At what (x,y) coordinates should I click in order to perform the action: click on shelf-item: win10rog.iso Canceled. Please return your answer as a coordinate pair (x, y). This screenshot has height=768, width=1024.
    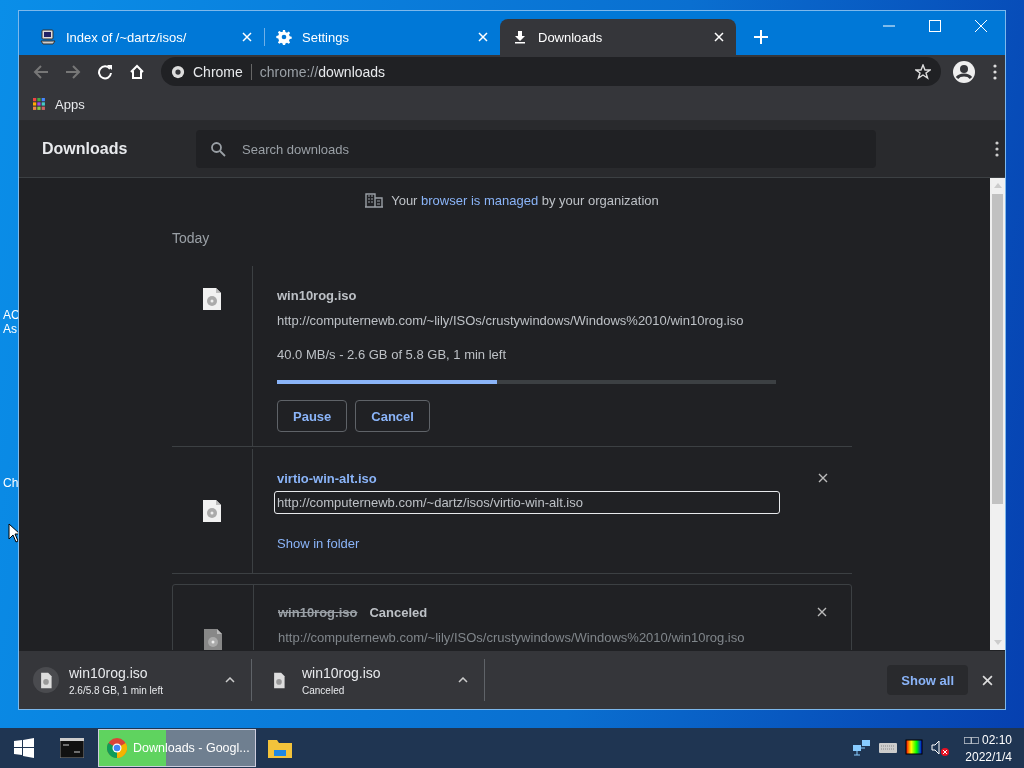
    Looking at the image, I should click on (368, 680).